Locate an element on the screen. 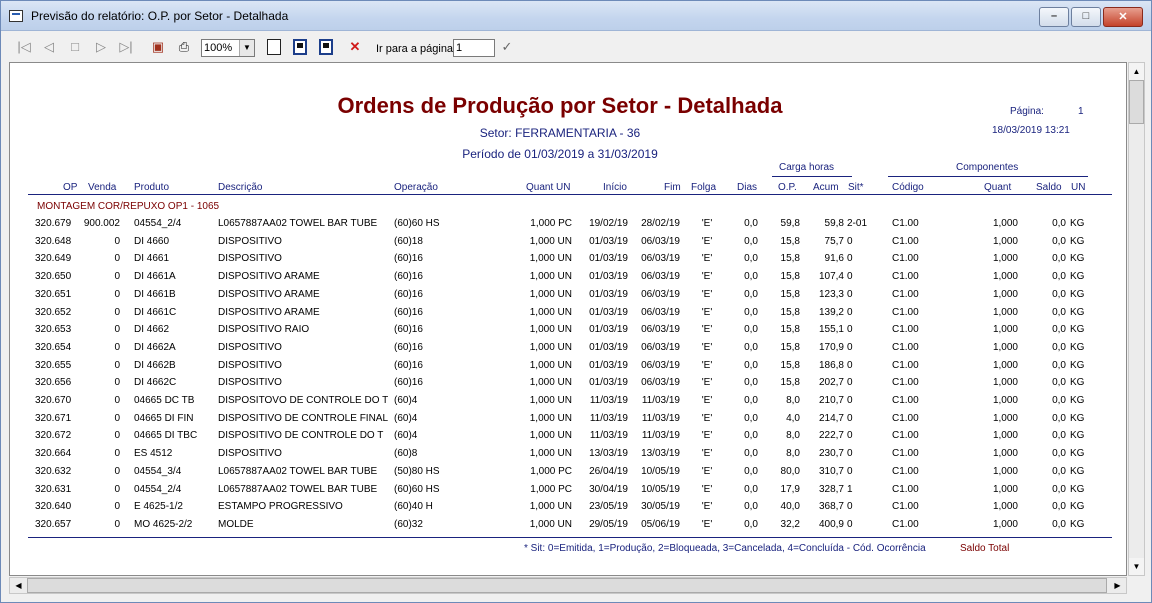  cell-fim: 30/05/19 is located at coordinates (660, 507).